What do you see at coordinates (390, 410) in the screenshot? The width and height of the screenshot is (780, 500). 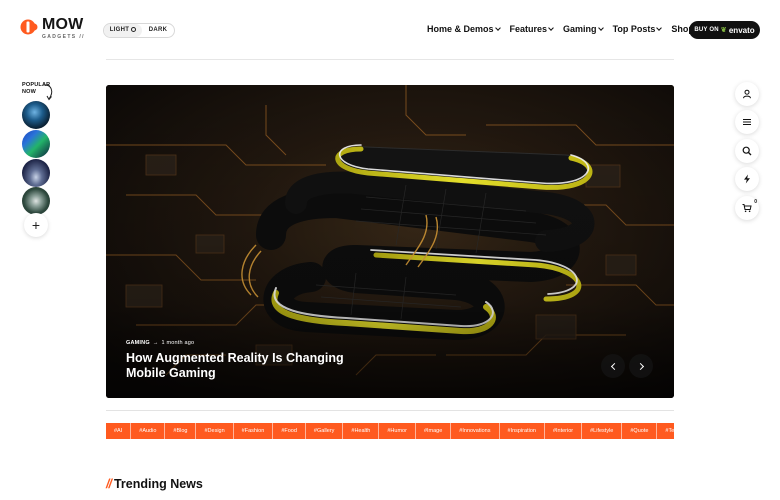 I see `section-divider` at bounding box center [390, 410].